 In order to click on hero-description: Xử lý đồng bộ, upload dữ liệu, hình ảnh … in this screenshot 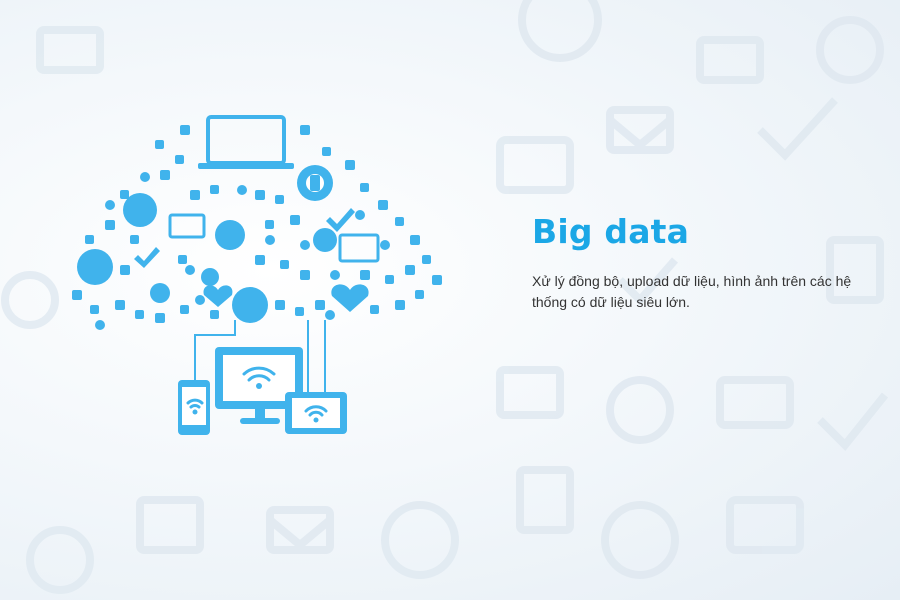, I will do `click(692, 291)`.